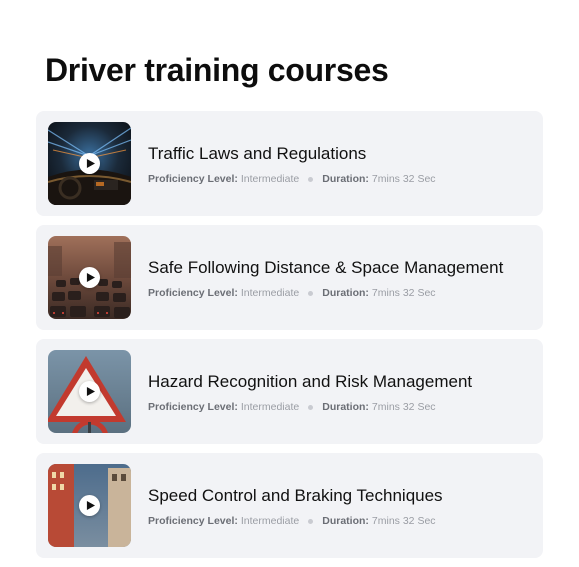 Image resolution: width=579 pixels, height=567 pixels. What do you see at coordinates (217, 70) in the screenshot?
I see `page-title: Driver training courses` at bounding box center [217, 70].